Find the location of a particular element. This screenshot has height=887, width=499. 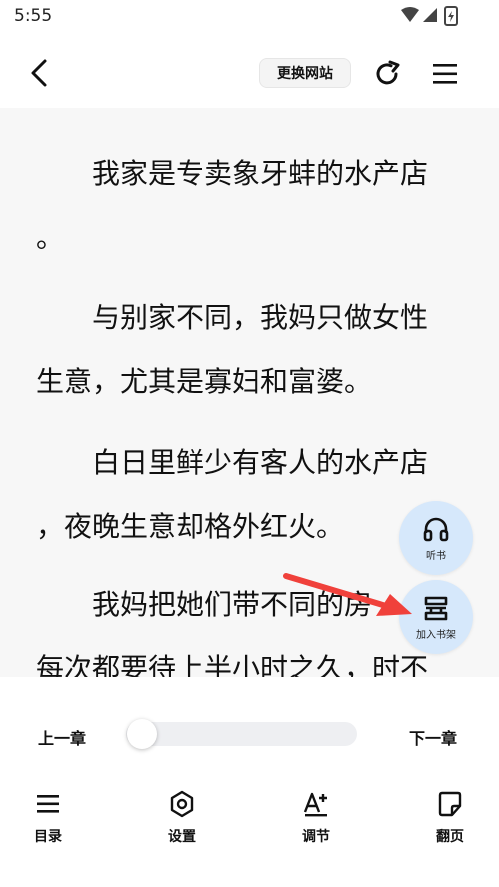

settings-label: 设置 is located at coordinates (182, 837).